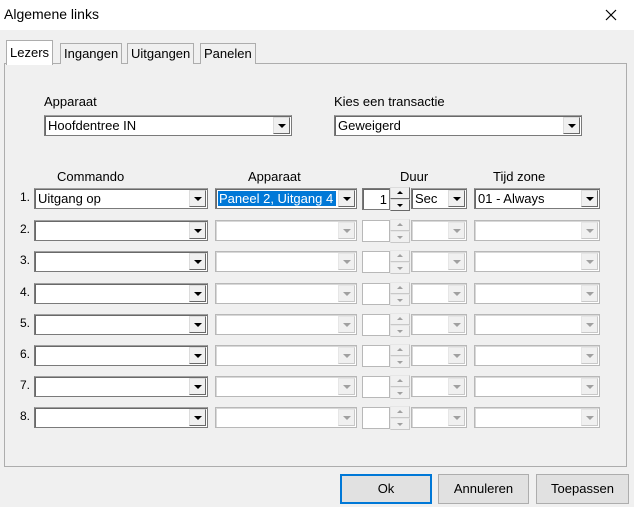 This screenshot has width=634, height=507. Describe the element at coordinates (30, 52) in the screenshot. I see `tab-lezers: Lezers` at that location.